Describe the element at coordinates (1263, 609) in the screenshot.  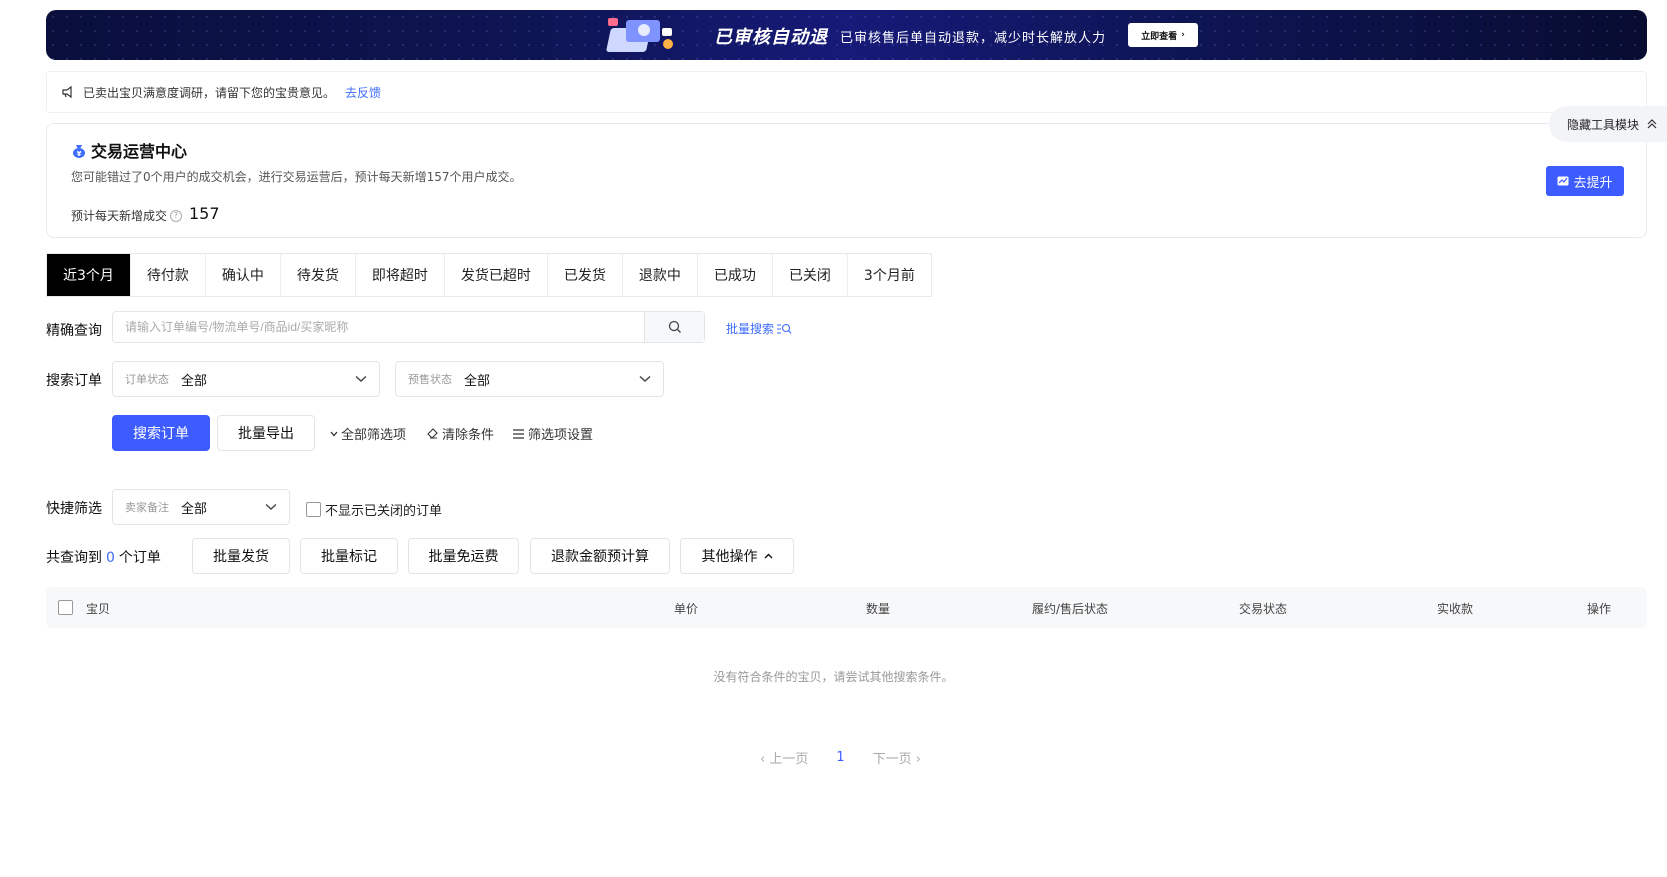
I see `column-trade-status: 交易状态` at that location.